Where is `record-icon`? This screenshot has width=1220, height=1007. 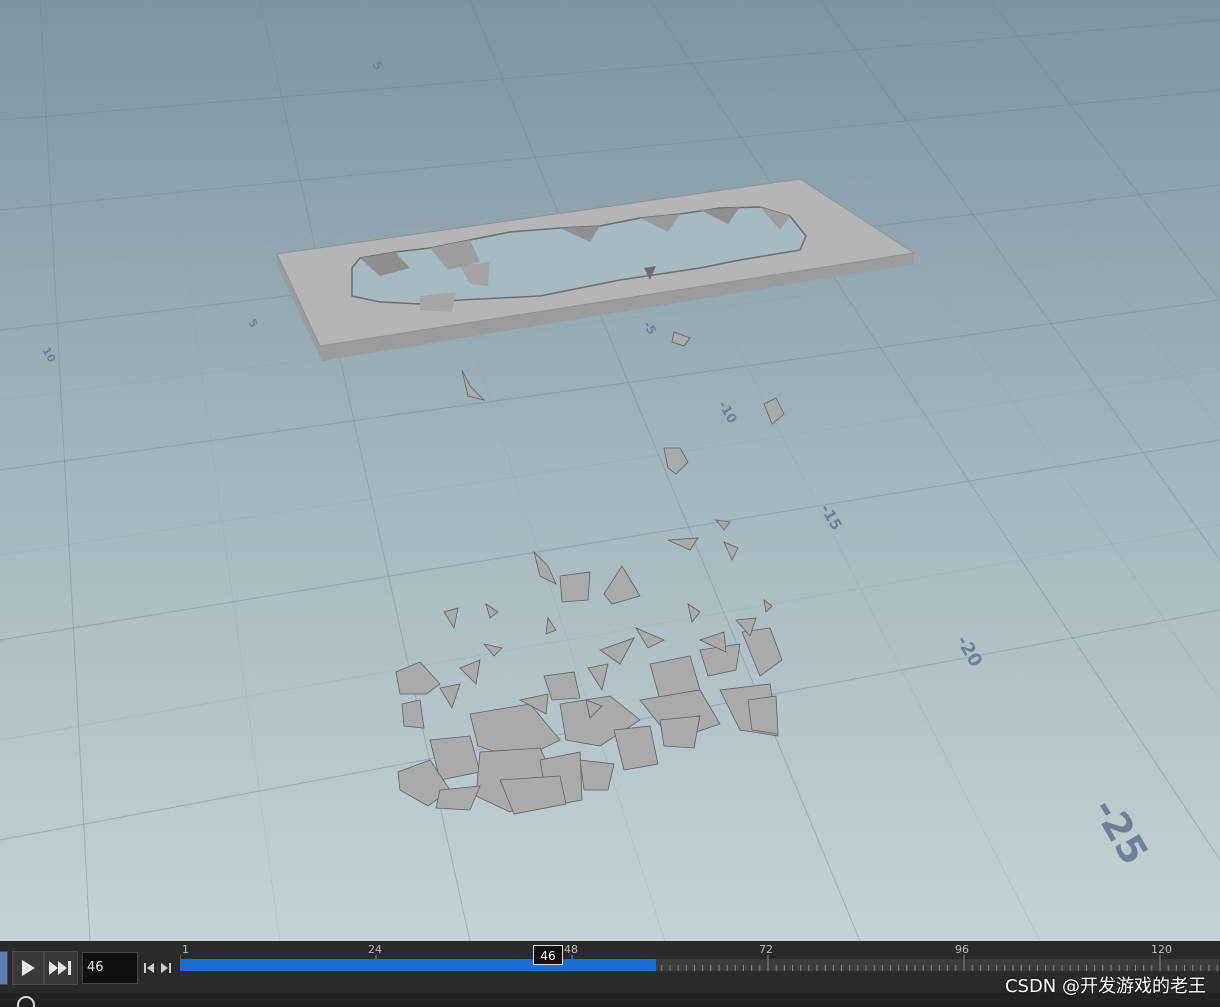 record-icon is located at coordinates (26, 1001).